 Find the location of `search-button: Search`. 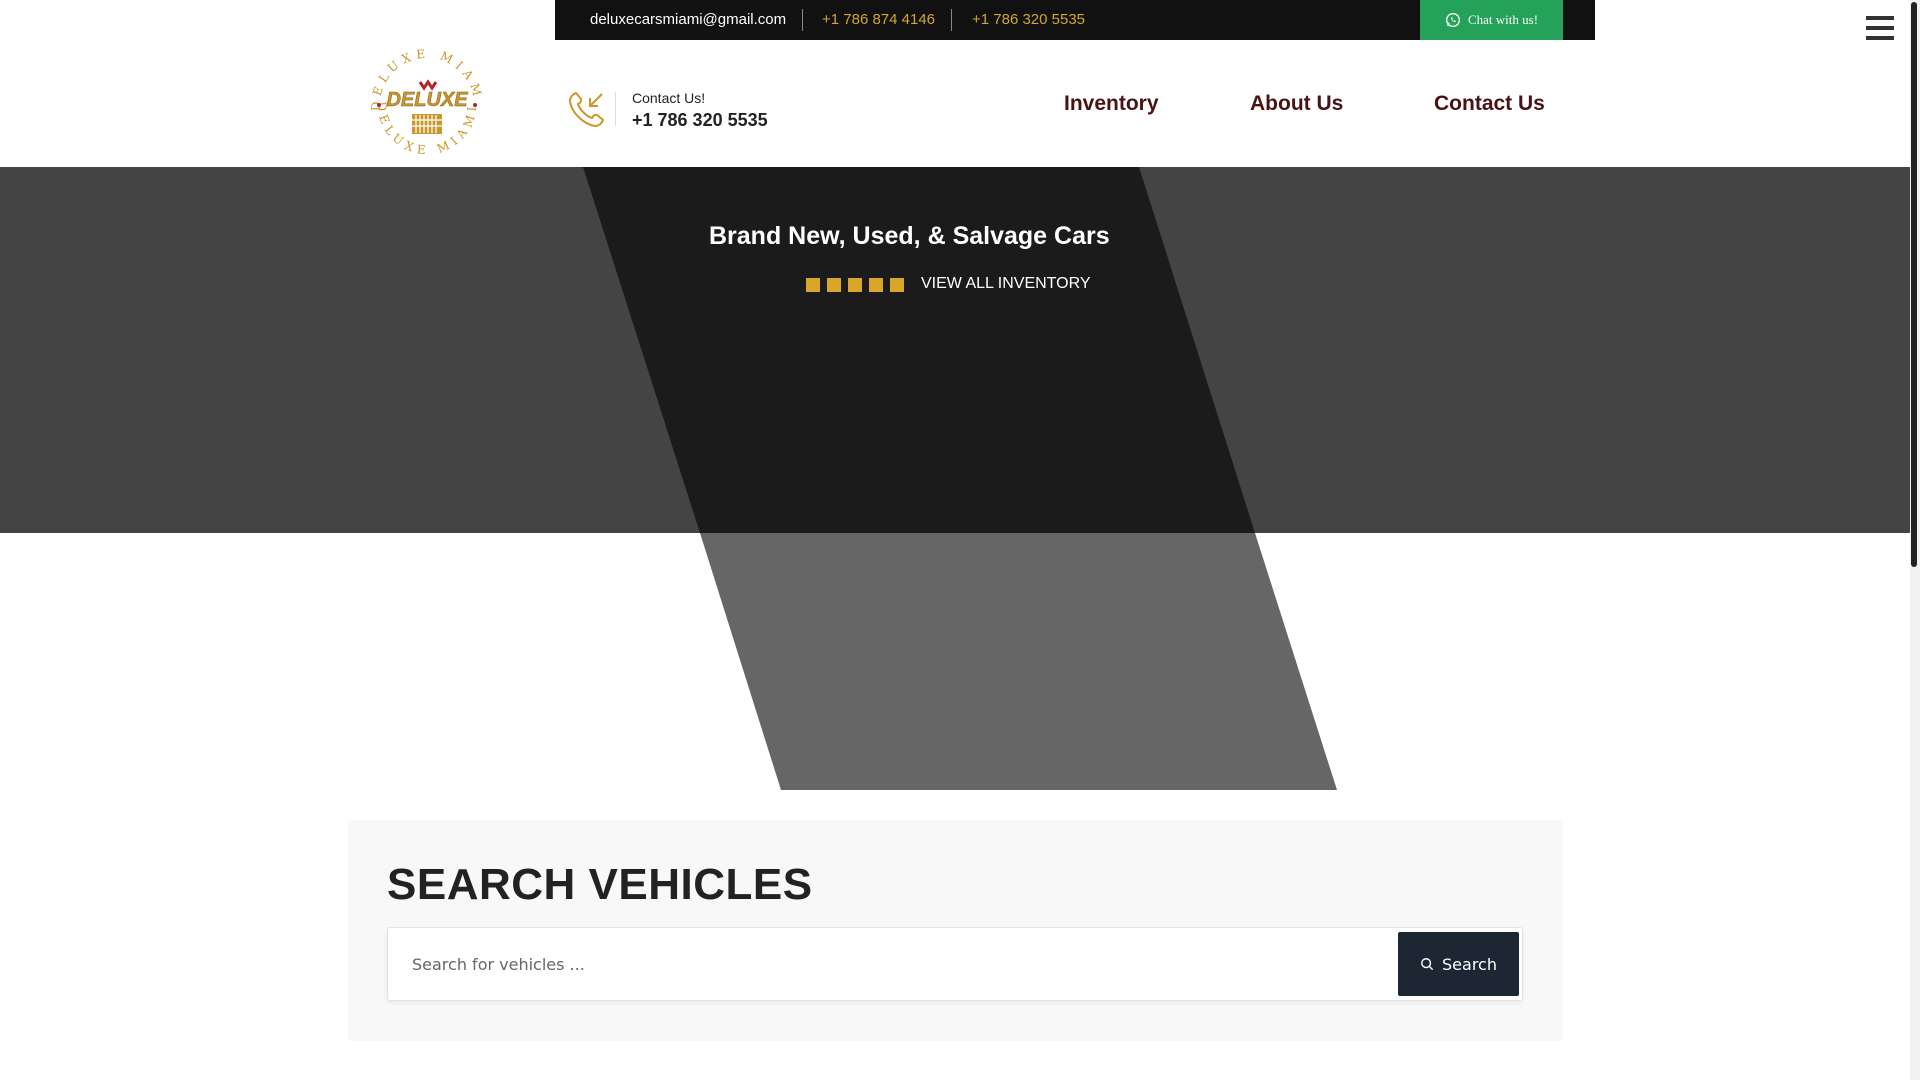

search-button: Search is located at coordinates (1458, 964).